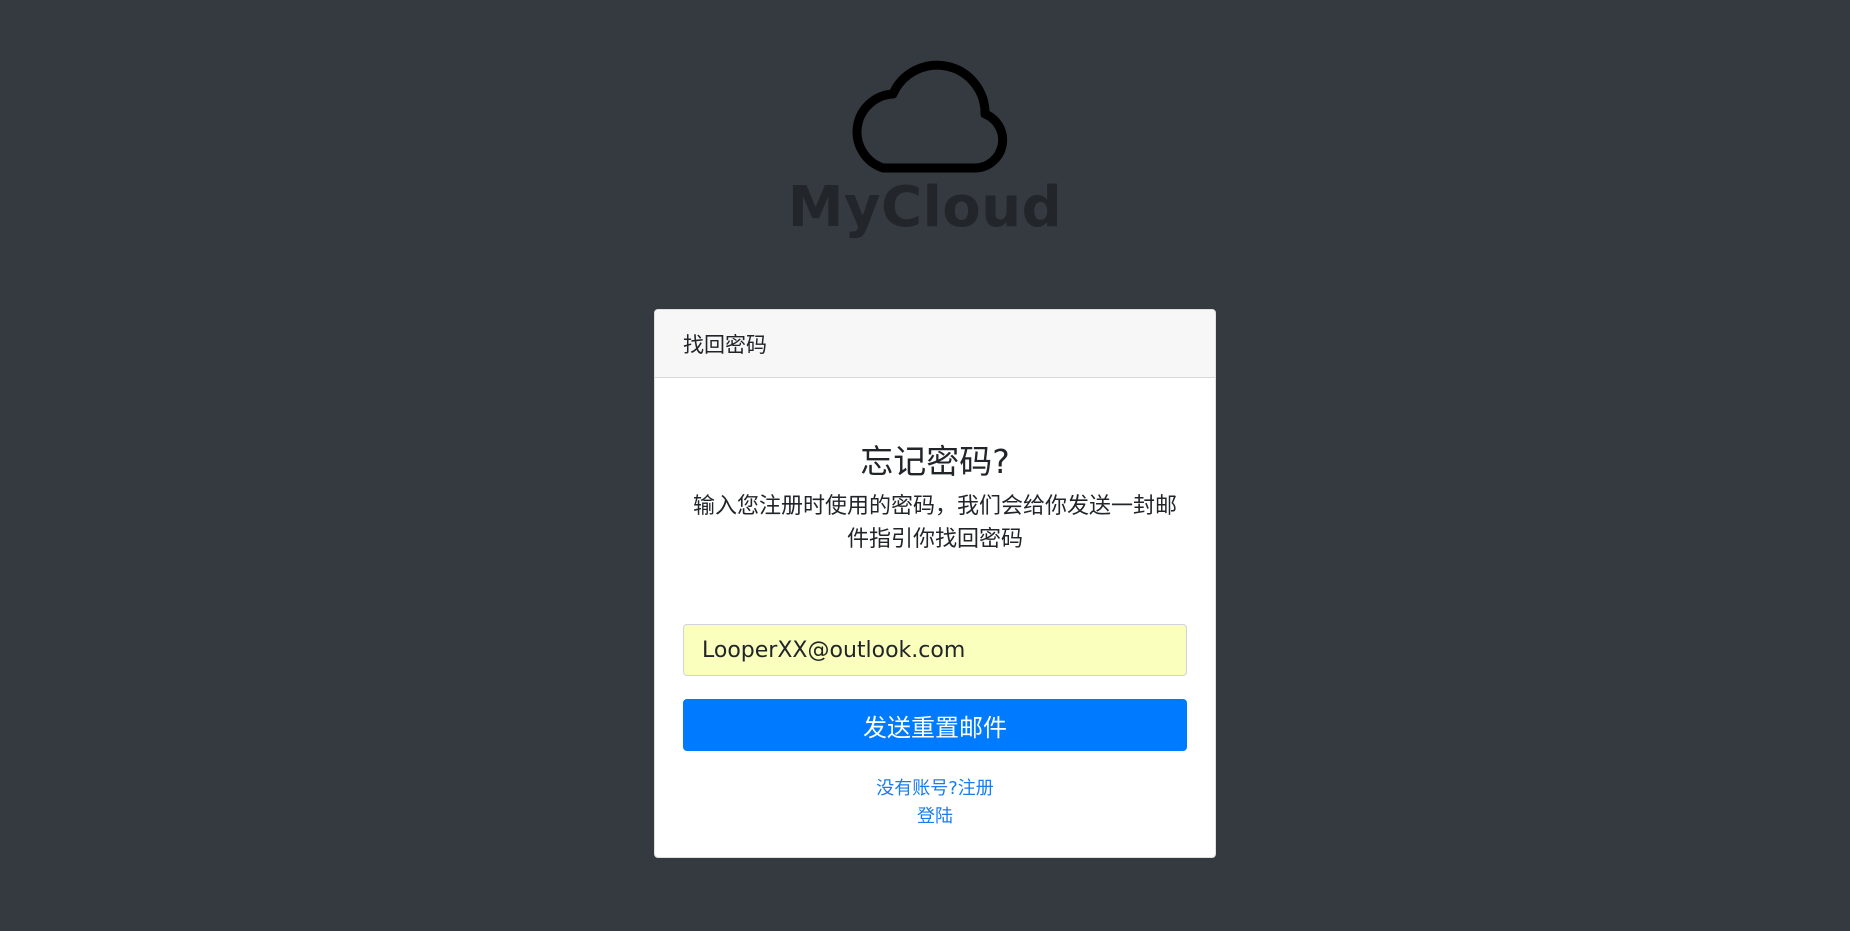 The width and height of the screenshot is (1850, 931). What do you see at coordinates (935, 789) in the screenshot?
I see `register-link: 没有账号?注册` at bounding box center [935, 789].